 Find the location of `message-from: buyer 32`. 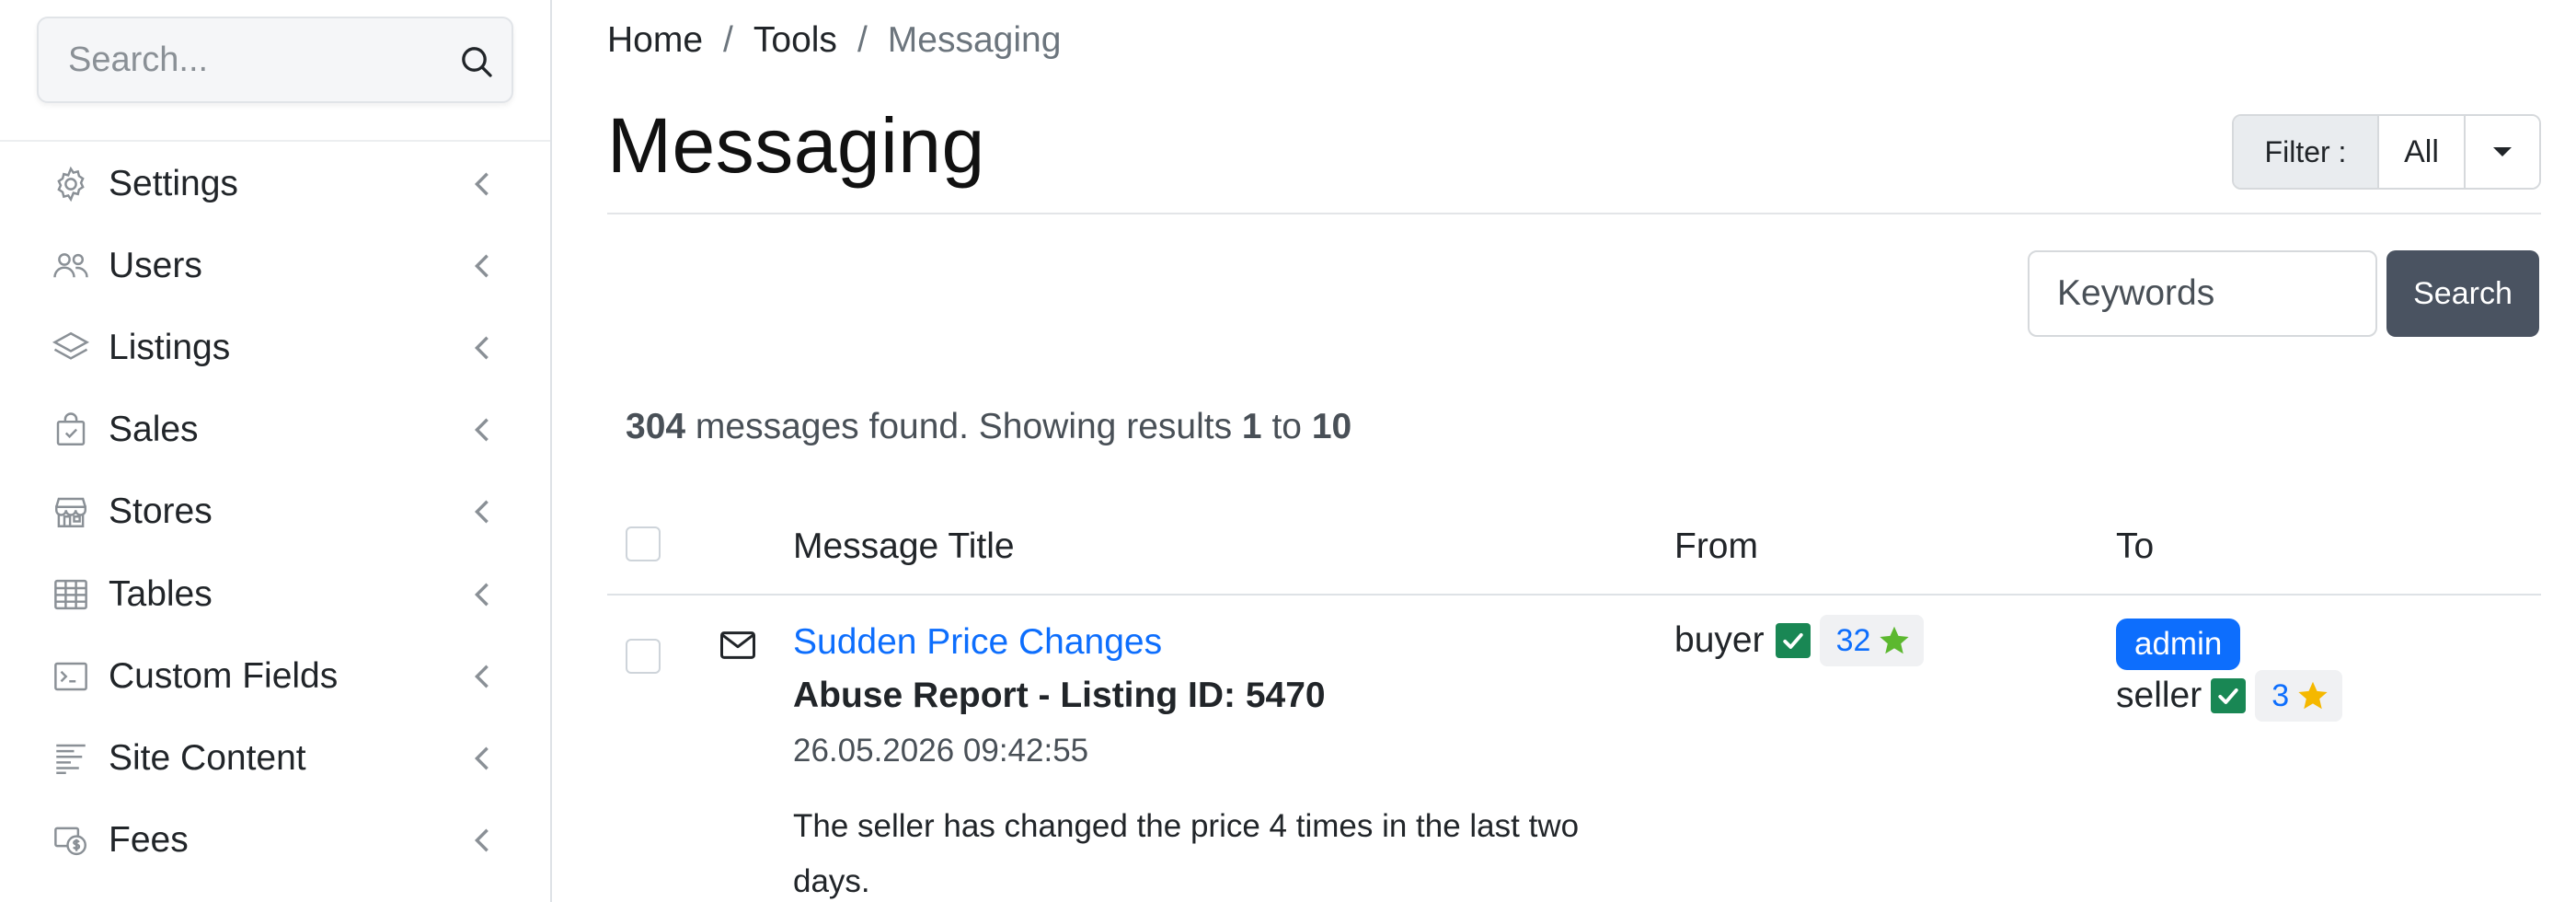

message-from: buyer 32 is located at coordinates (1799, 640).